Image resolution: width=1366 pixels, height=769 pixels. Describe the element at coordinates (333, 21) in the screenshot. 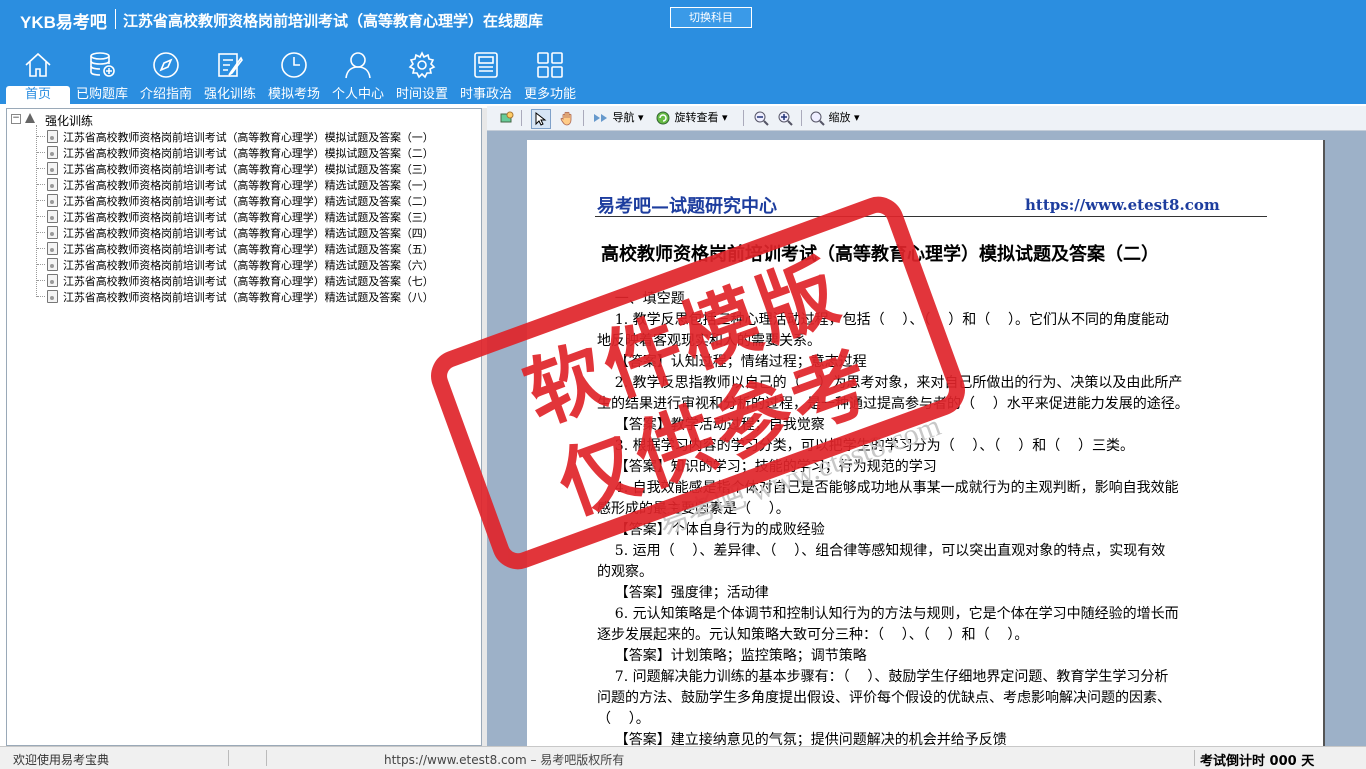

I see `app-title: 江苏省高校教师资格岗前培训考试（高等教育心理学）在线题库` at that location.